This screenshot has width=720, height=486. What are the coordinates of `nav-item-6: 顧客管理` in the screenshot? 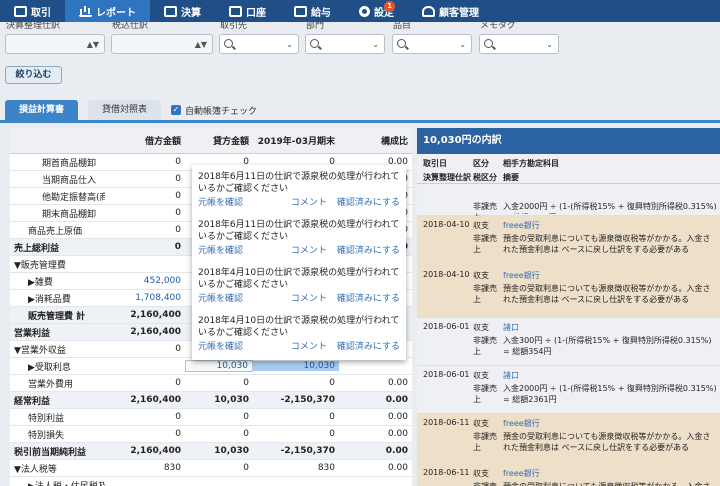 It's located at (450, 11).